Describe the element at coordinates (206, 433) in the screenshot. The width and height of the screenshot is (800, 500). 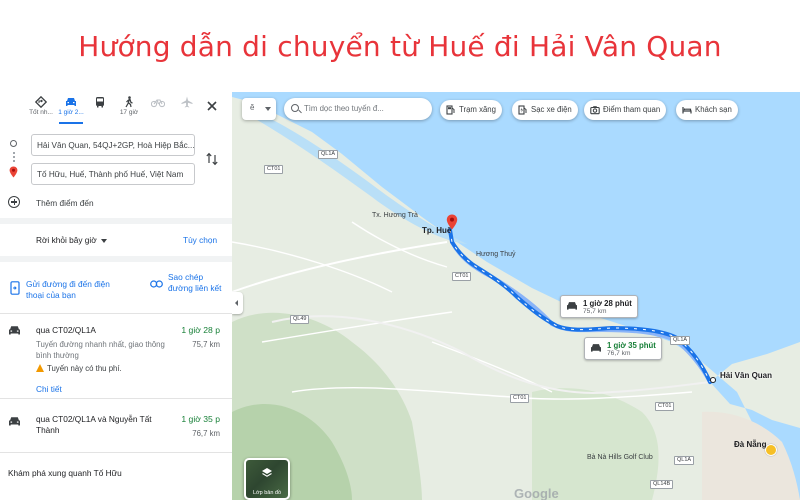
I see `route-distance: 76,7 km` at that location.